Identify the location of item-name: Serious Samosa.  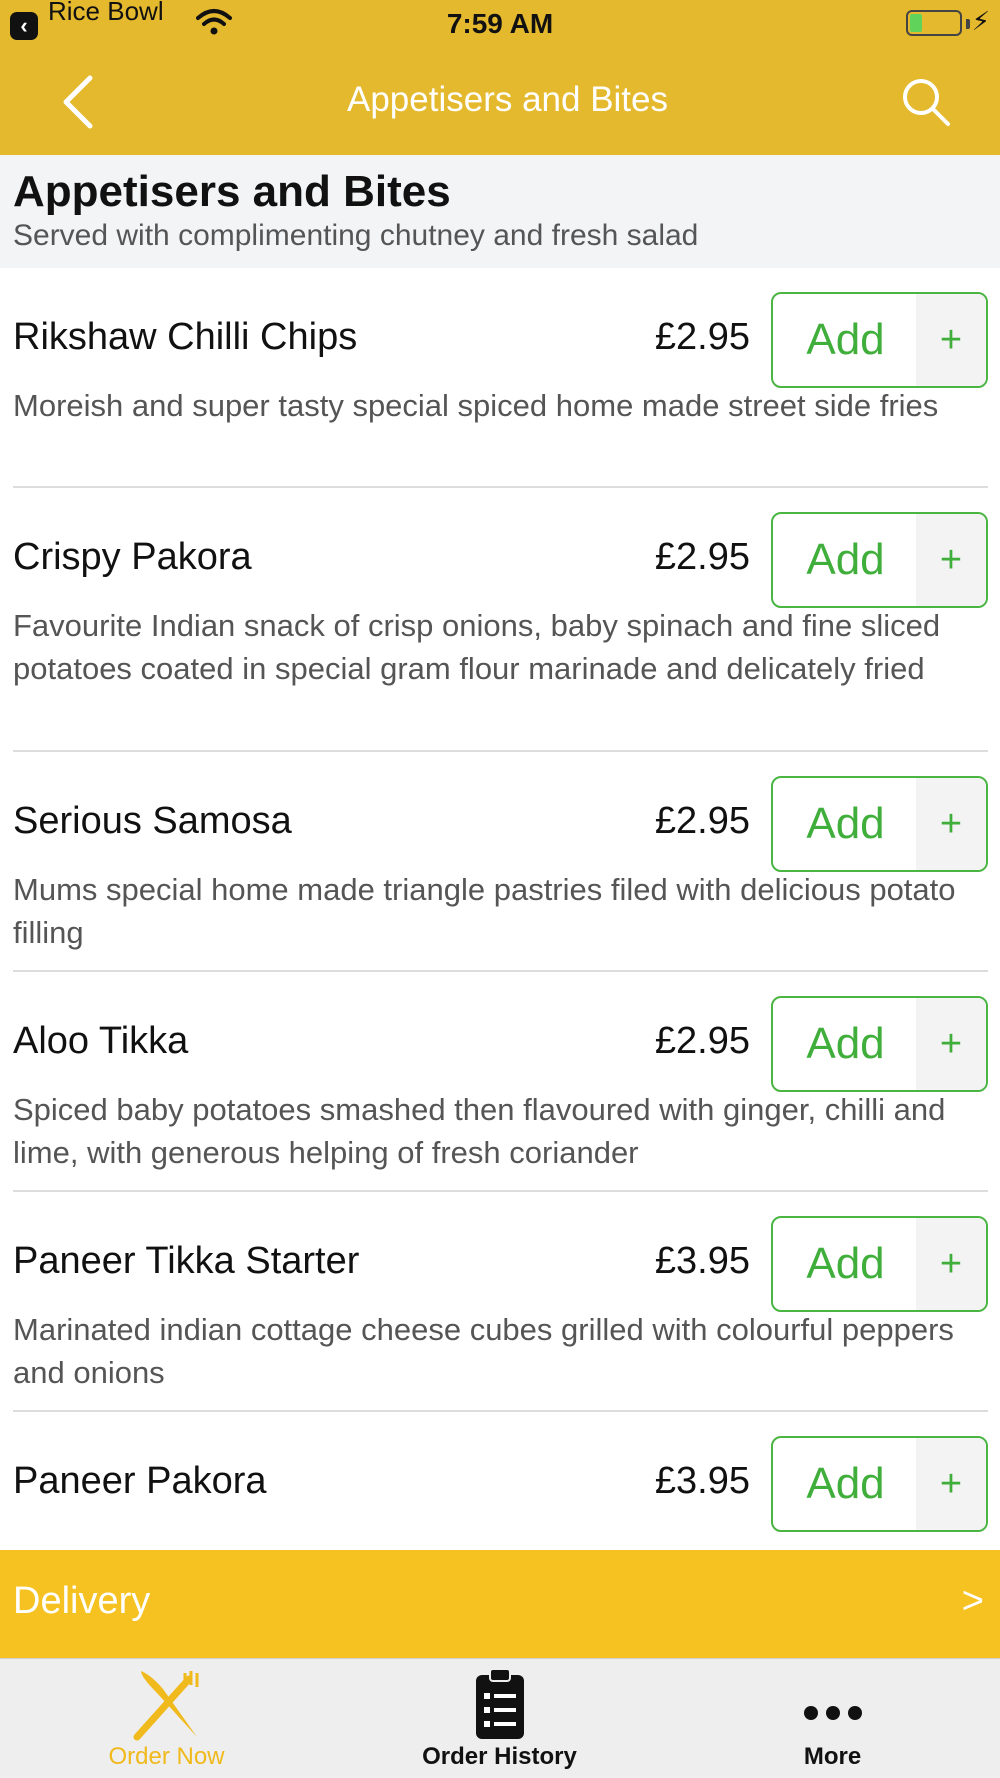
(152, 821).